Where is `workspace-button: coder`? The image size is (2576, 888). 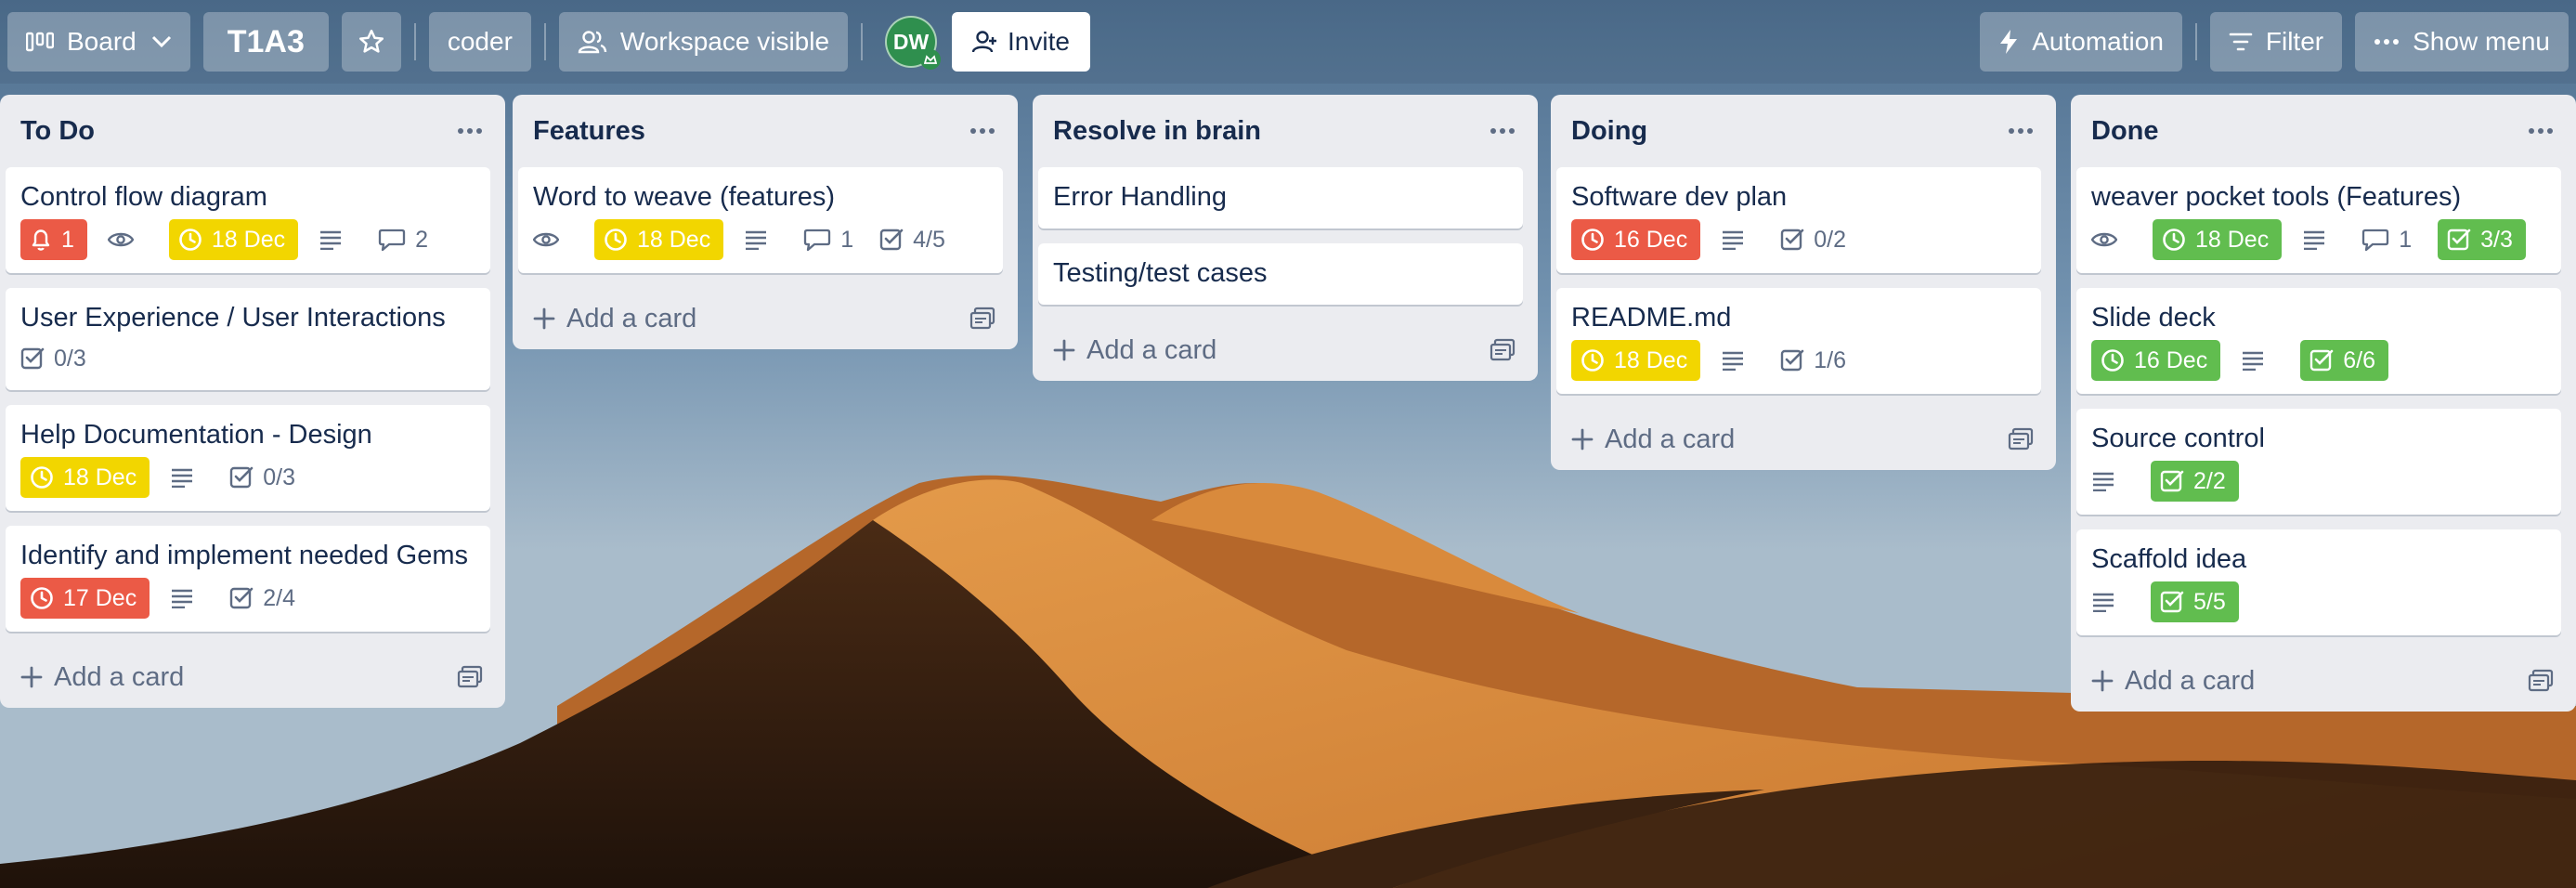 workspace-button: coder is located at coordinates (479, 42).